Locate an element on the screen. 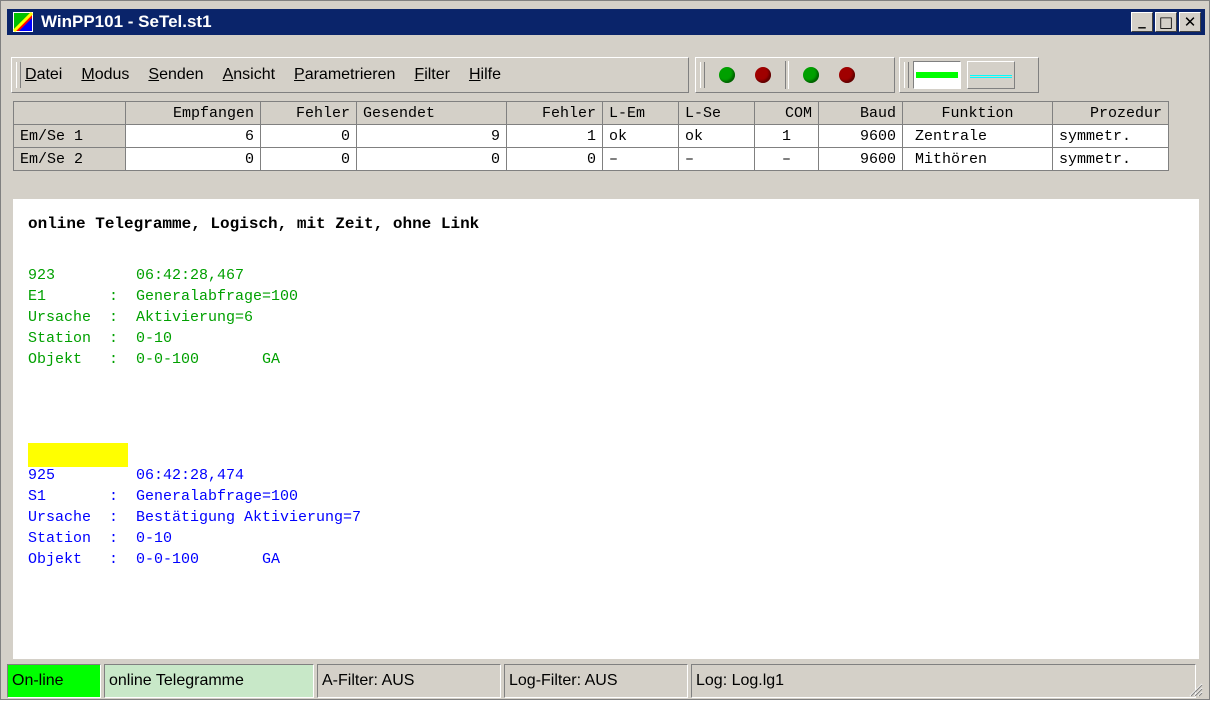 This screenshot has height=702, width=1210. menu-parametrieren: Parametrieren is located at coordinates (344, 75).